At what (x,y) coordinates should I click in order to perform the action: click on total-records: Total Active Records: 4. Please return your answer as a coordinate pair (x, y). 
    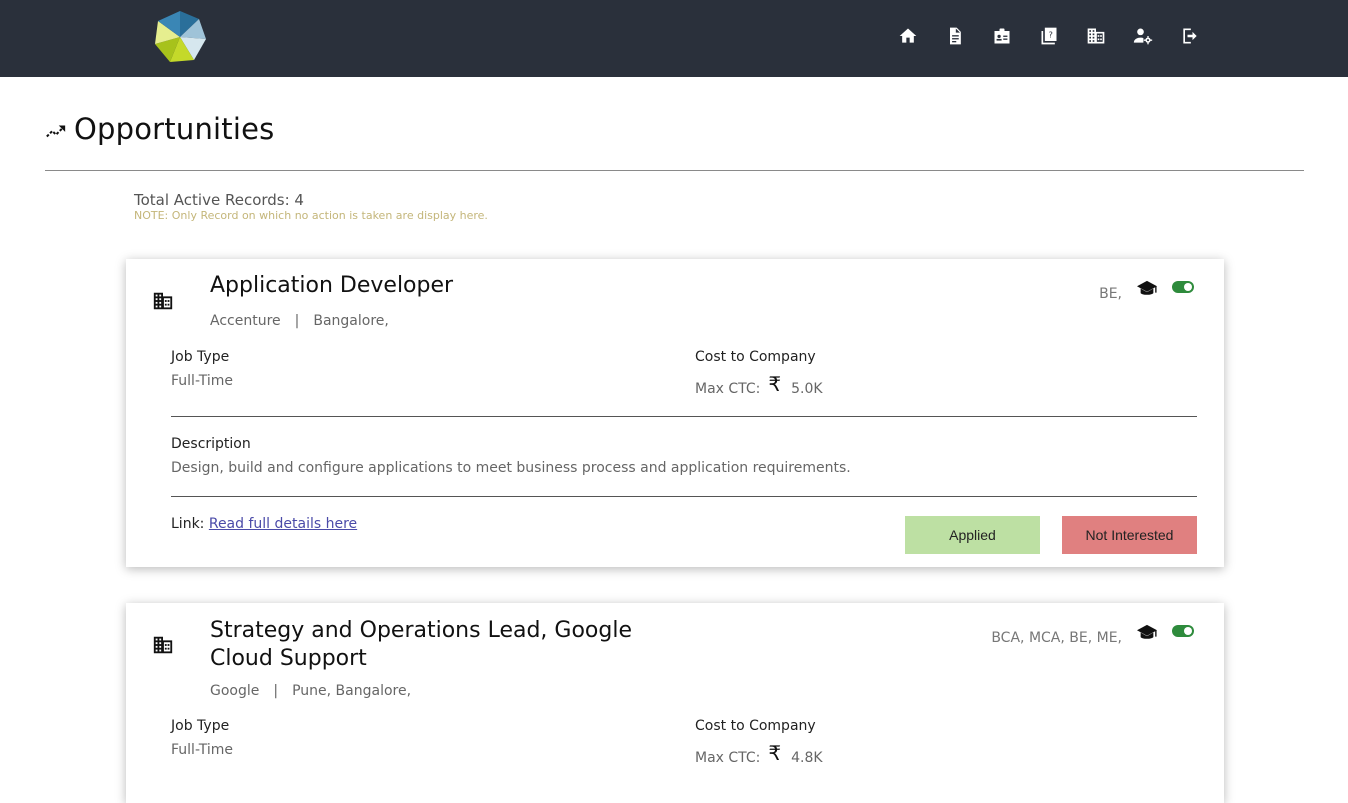
    Looking at the image, I should click on (219, 200).